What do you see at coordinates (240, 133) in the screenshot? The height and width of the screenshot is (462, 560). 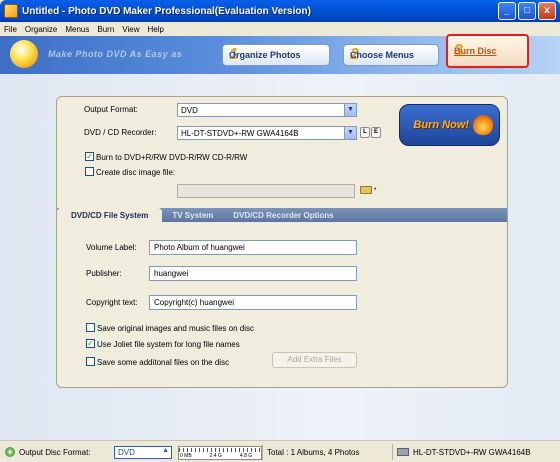 I see `recorder-value: HL-DT-STDVD+-RW GWA4164B` at bounding box center [240, 133].